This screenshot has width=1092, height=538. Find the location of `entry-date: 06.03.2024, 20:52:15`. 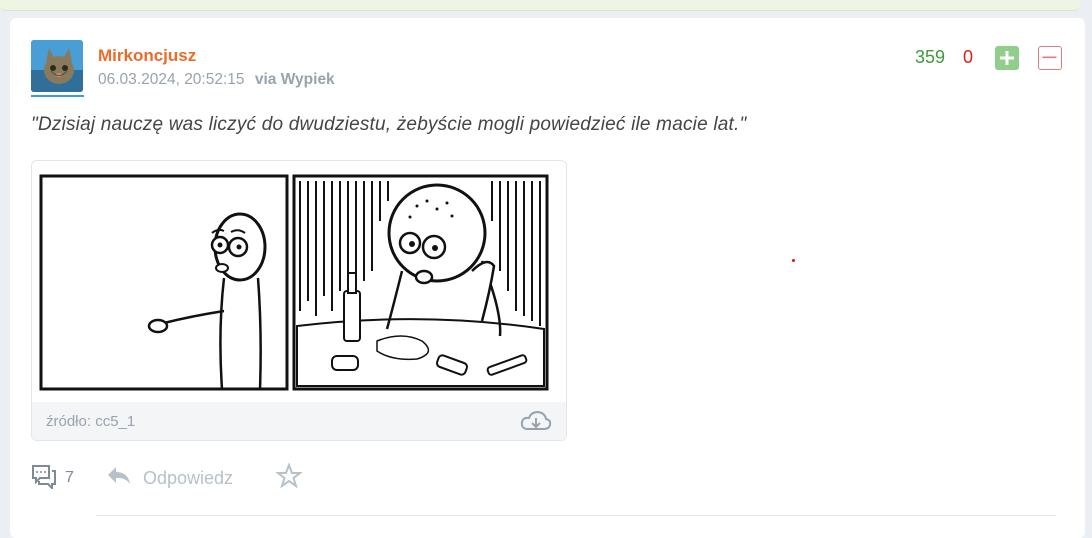

entry-date: 06.03.2024, 20:52:15 is located at coordinates (171, 79).